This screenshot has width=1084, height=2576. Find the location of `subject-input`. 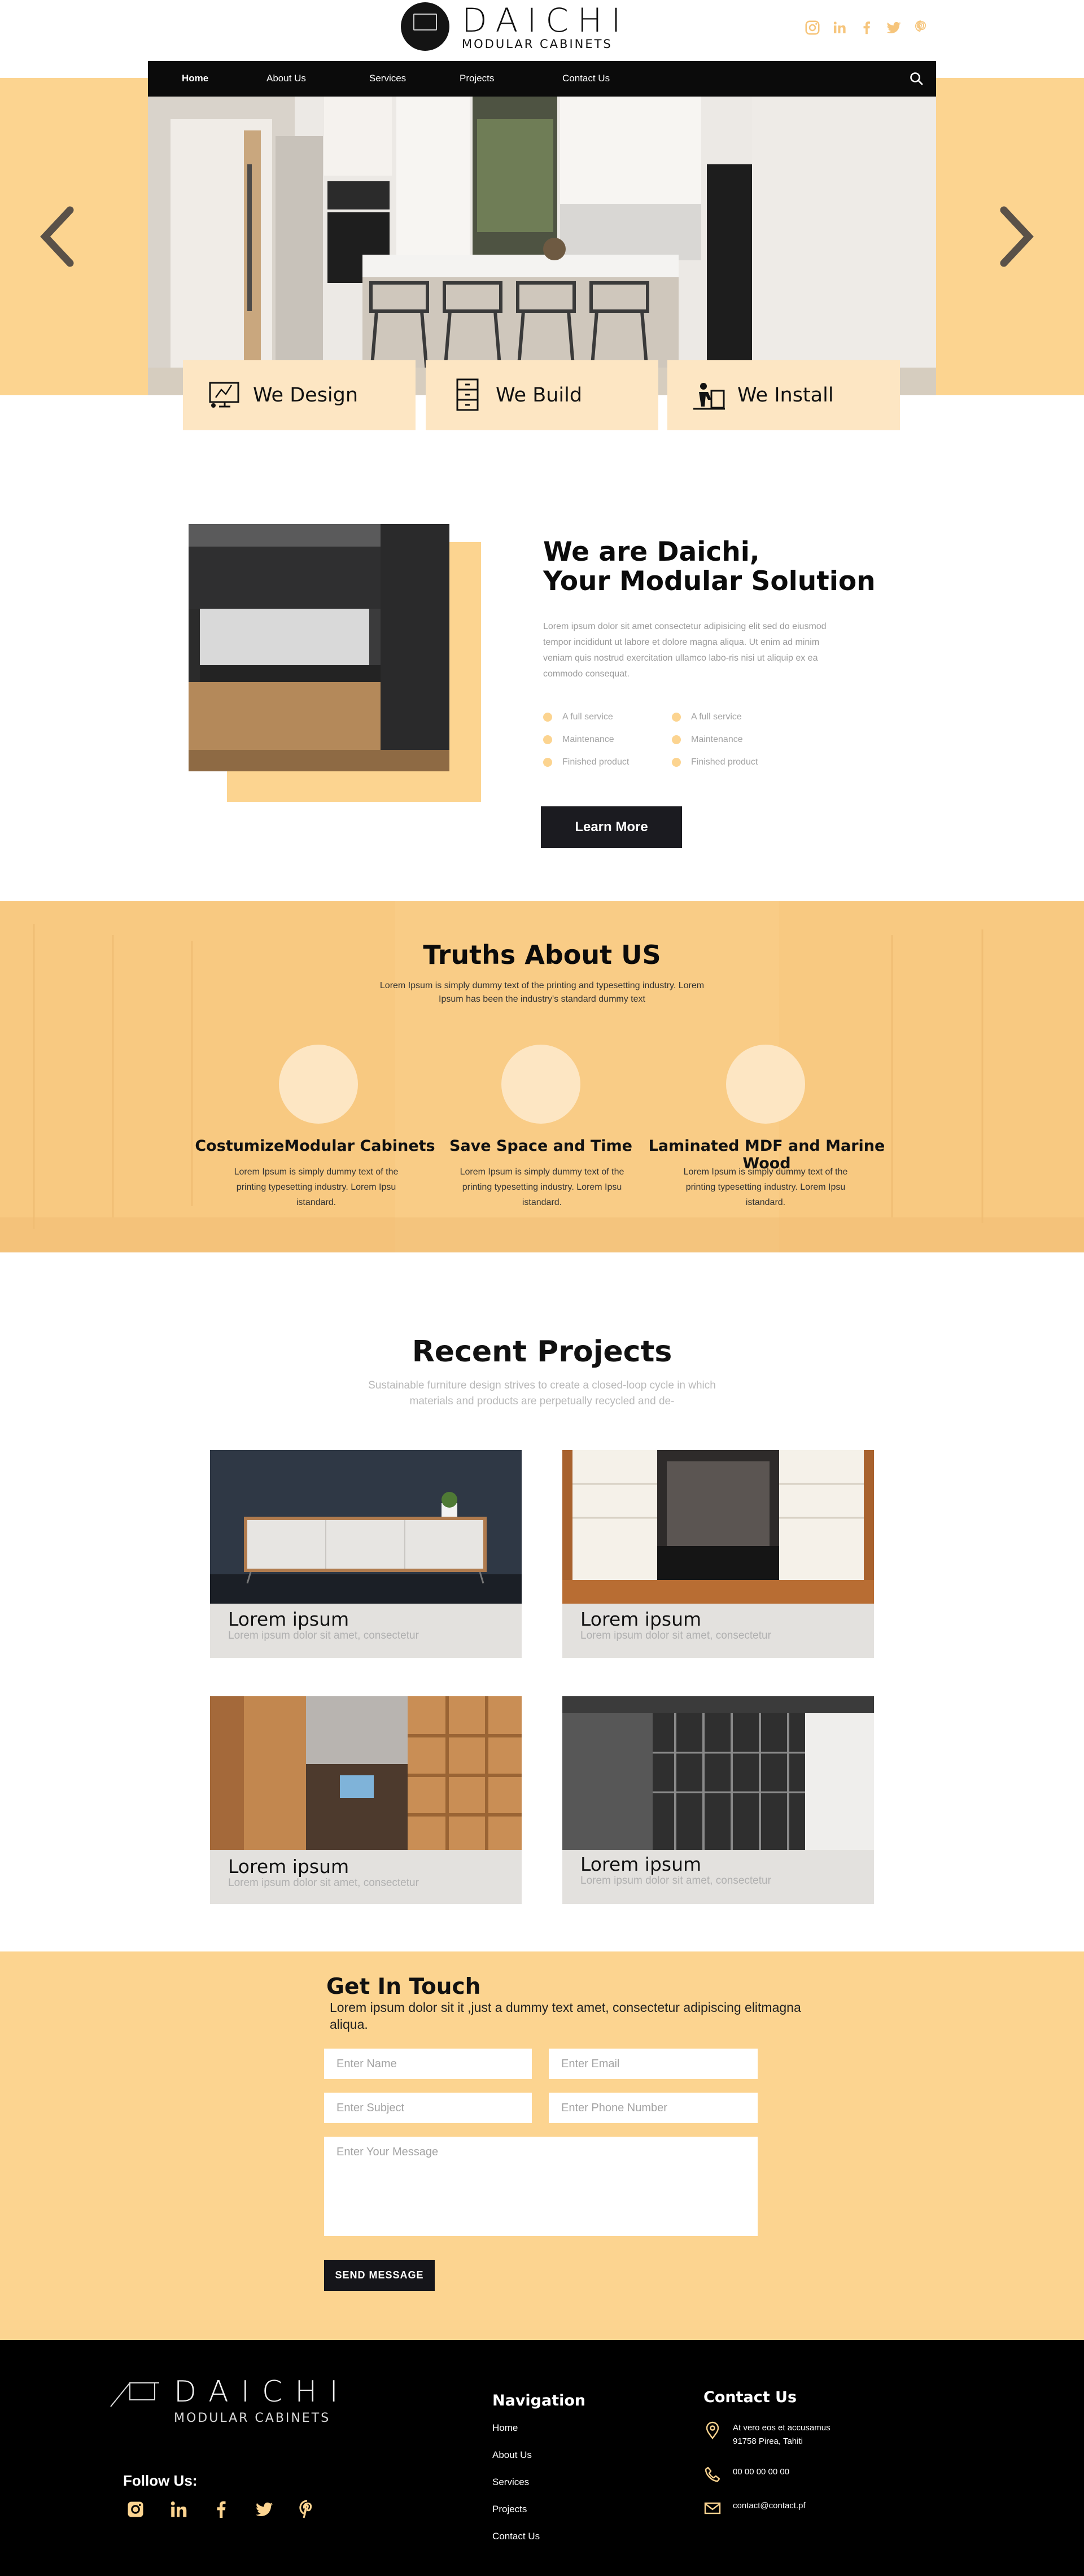

subject-input is located at coordinates (428, 2108).